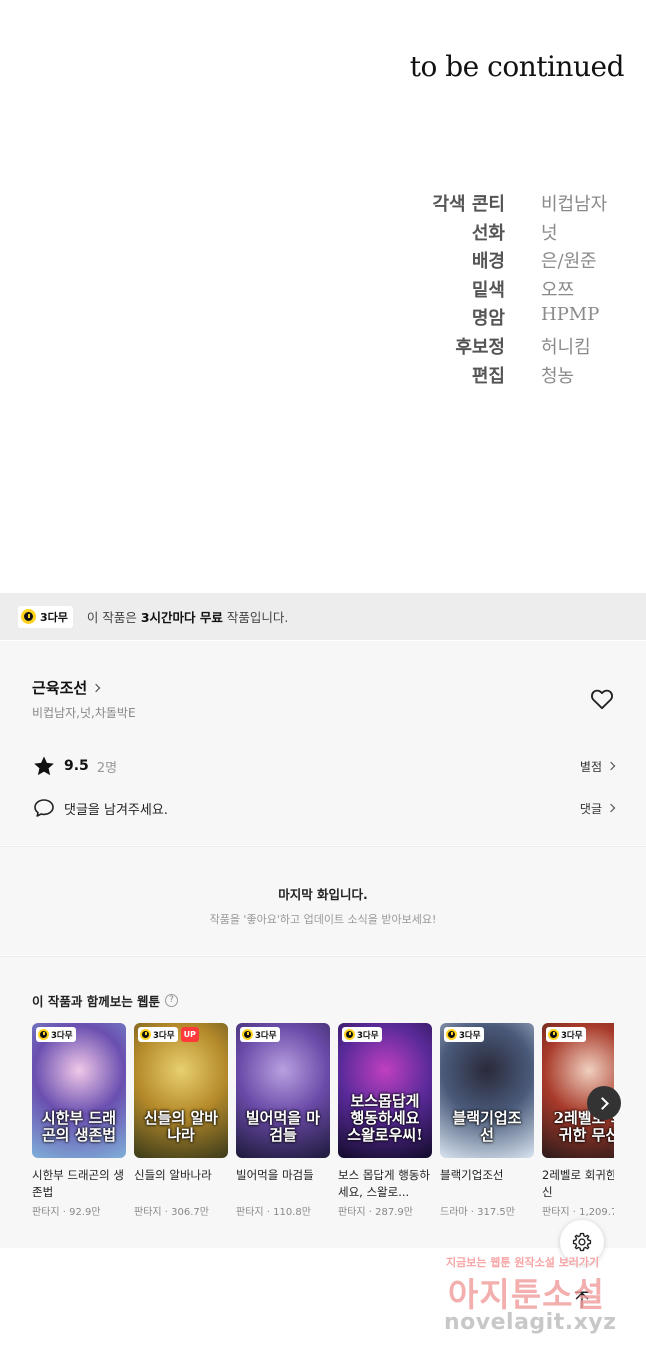  I want to click on last-episode-notice: 마지막 화입니다. 작품을 '좋아요'하고 업데이트 소식을 받아보세요!, so click(323, 900).